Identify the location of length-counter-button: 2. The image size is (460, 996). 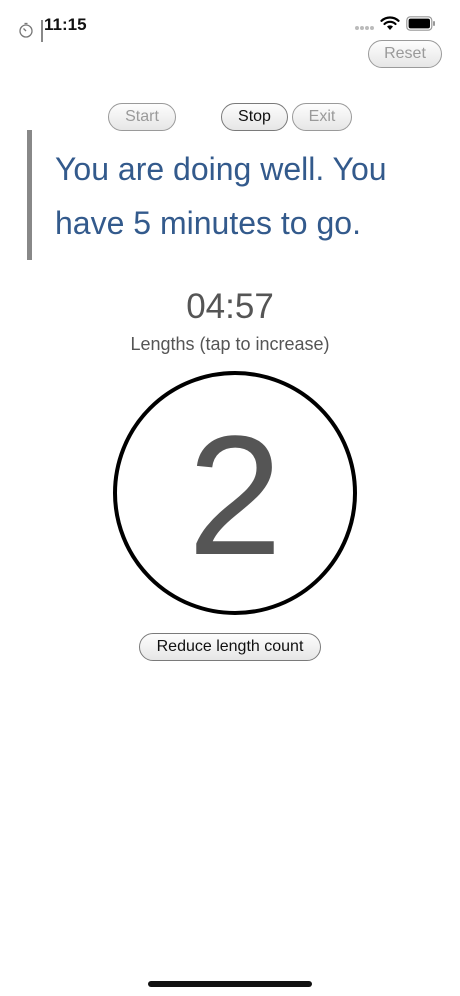
(235, 493).